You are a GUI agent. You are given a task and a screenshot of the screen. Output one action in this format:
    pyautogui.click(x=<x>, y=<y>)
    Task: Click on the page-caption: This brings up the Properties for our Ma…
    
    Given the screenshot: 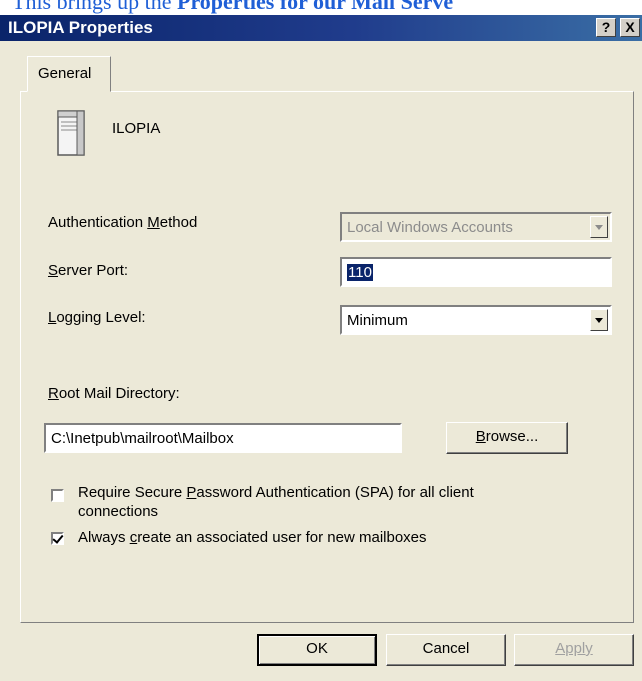 What is the action you would take?
    pyautogui.click(x=321, y=7)
    